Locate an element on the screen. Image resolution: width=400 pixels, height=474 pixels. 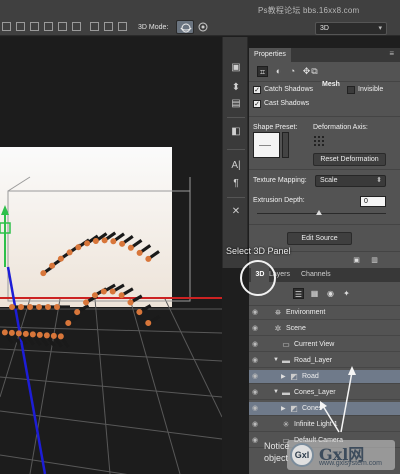
texture-mapping-label: Texture Mapping: is located at coordinates (280, 180).